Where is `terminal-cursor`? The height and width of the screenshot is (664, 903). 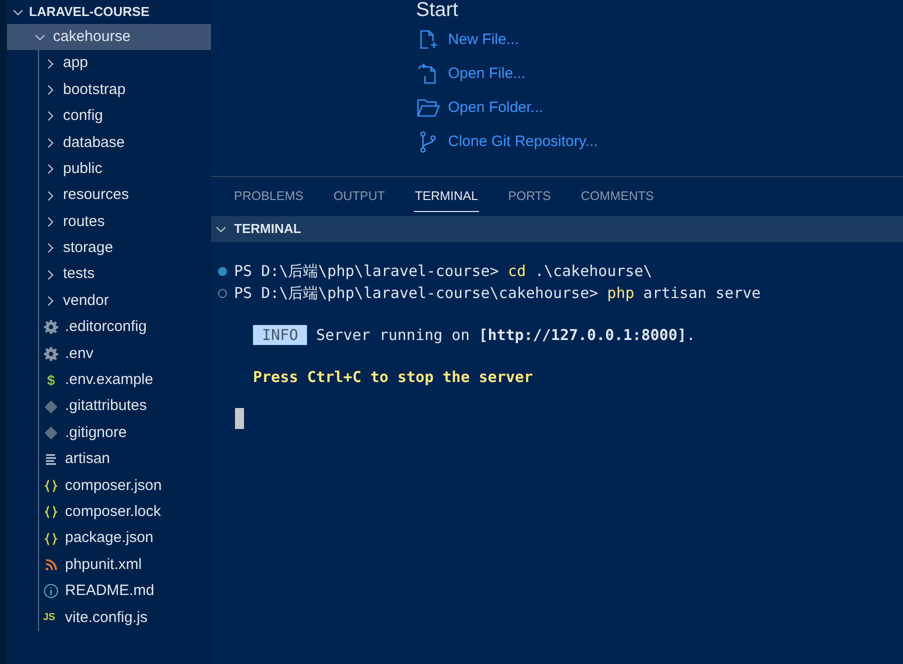 terminal-cursor is located at coordinates (239, 418).